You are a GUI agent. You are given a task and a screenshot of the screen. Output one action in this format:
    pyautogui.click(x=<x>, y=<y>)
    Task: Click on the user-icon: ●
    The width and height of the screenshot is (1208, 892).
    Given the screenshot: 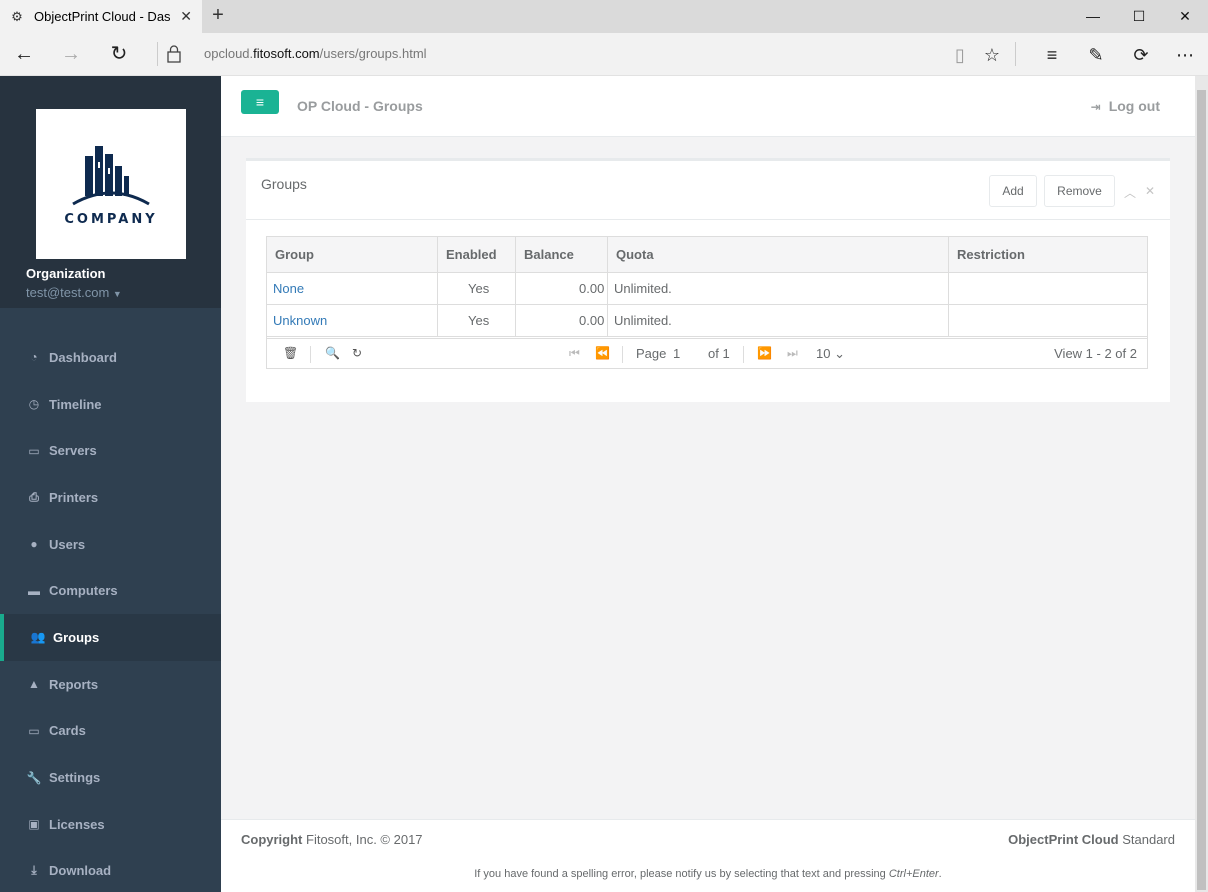 What is the action you would take?
    pyautogui.click(x=34, y=544)
    